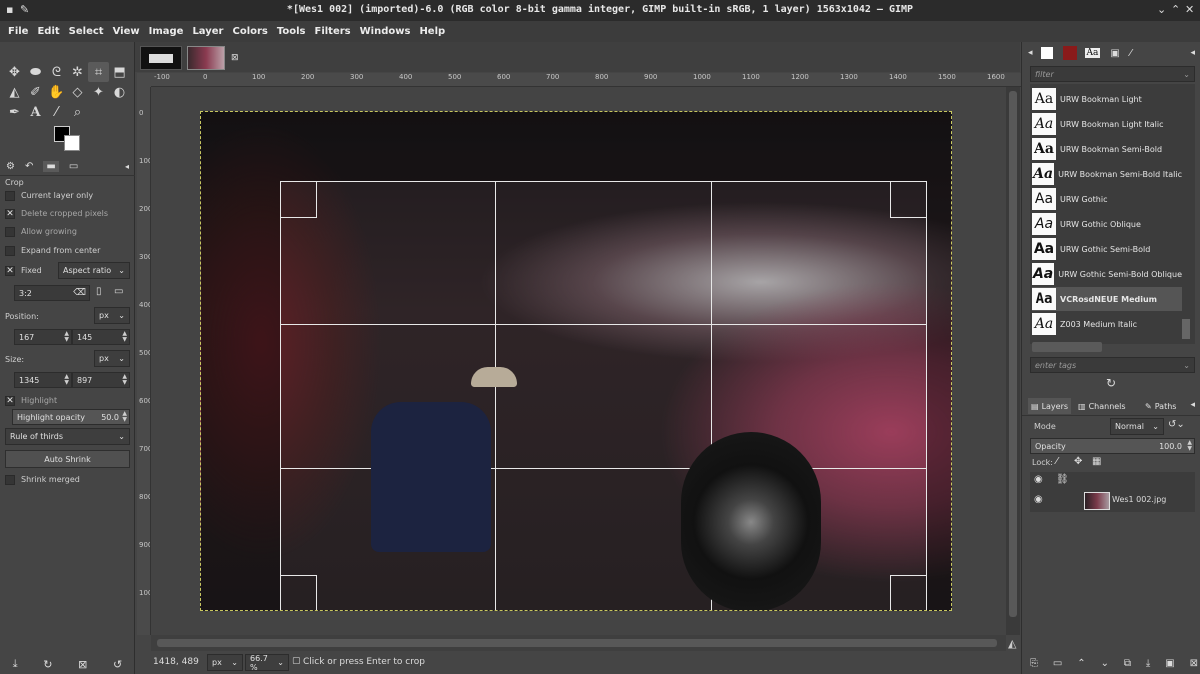 The height and width of the screenshot is (674, 1200). What do you see at coordinates (35, 92) in the screenshot?
I see `paintbrush-icon: ✐` at bounding box center [35, 92].